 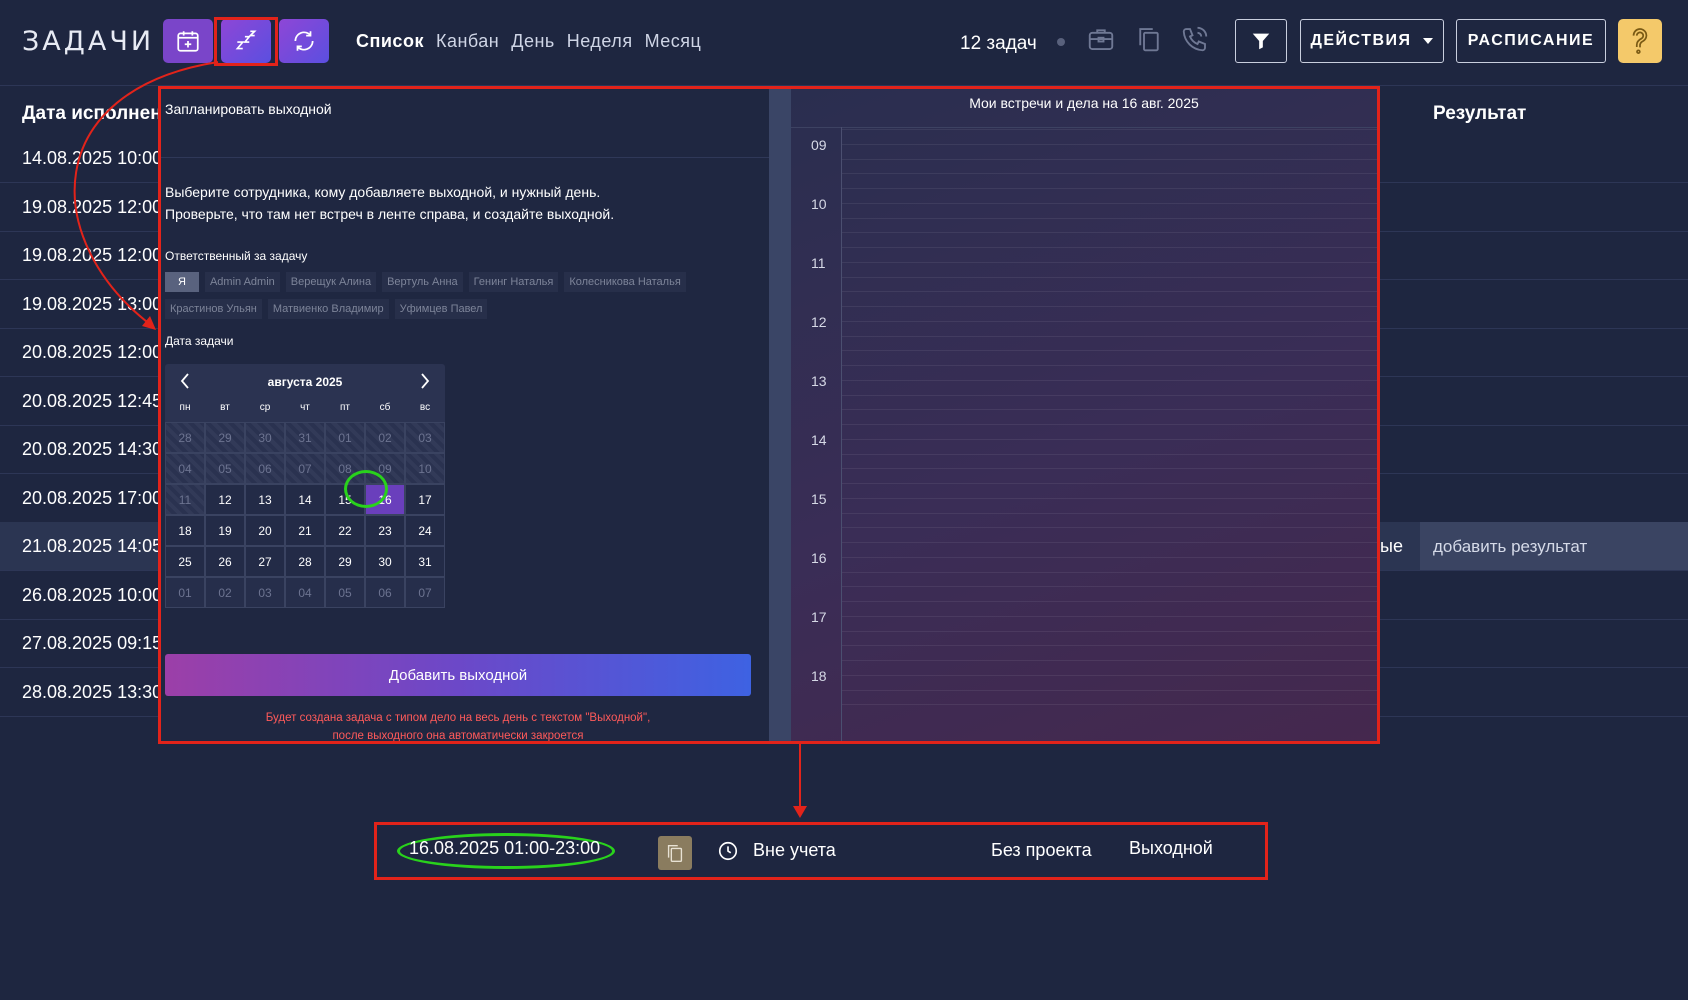 I want to click on calendar-day: 25, so click(x=185, y=561).